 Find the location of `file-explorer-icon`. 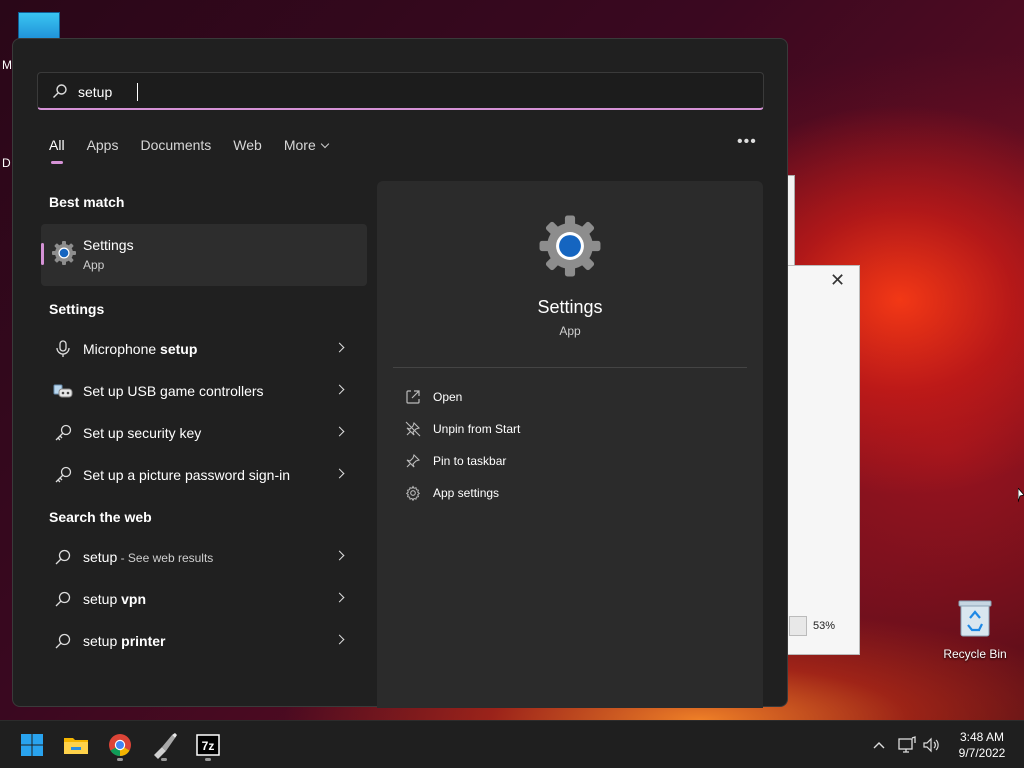

file-explorer-icon is located at coordinates (76, 746).